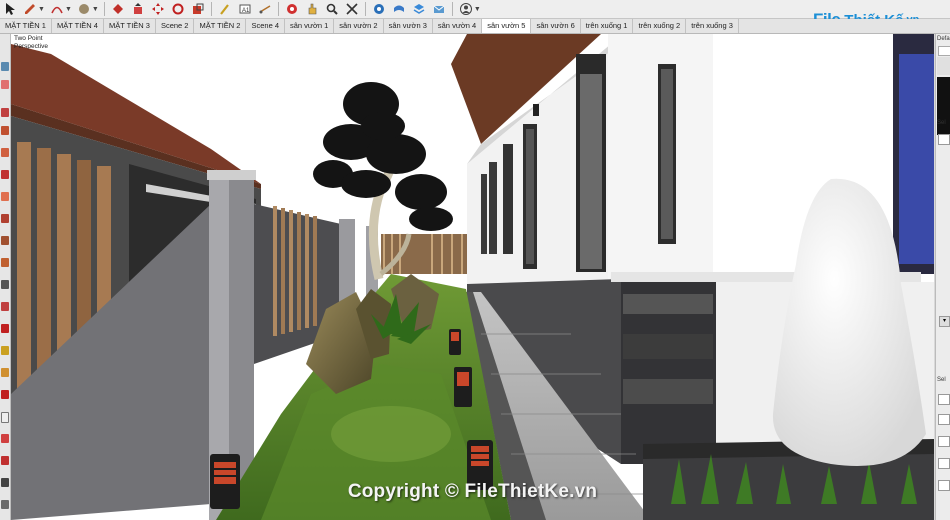 The height and width of the screenshot is (520, 950). What do you see at coordinates (5, 241) in the screenshot?
I see `follow-me-icon` at bounding box center [5, 241].